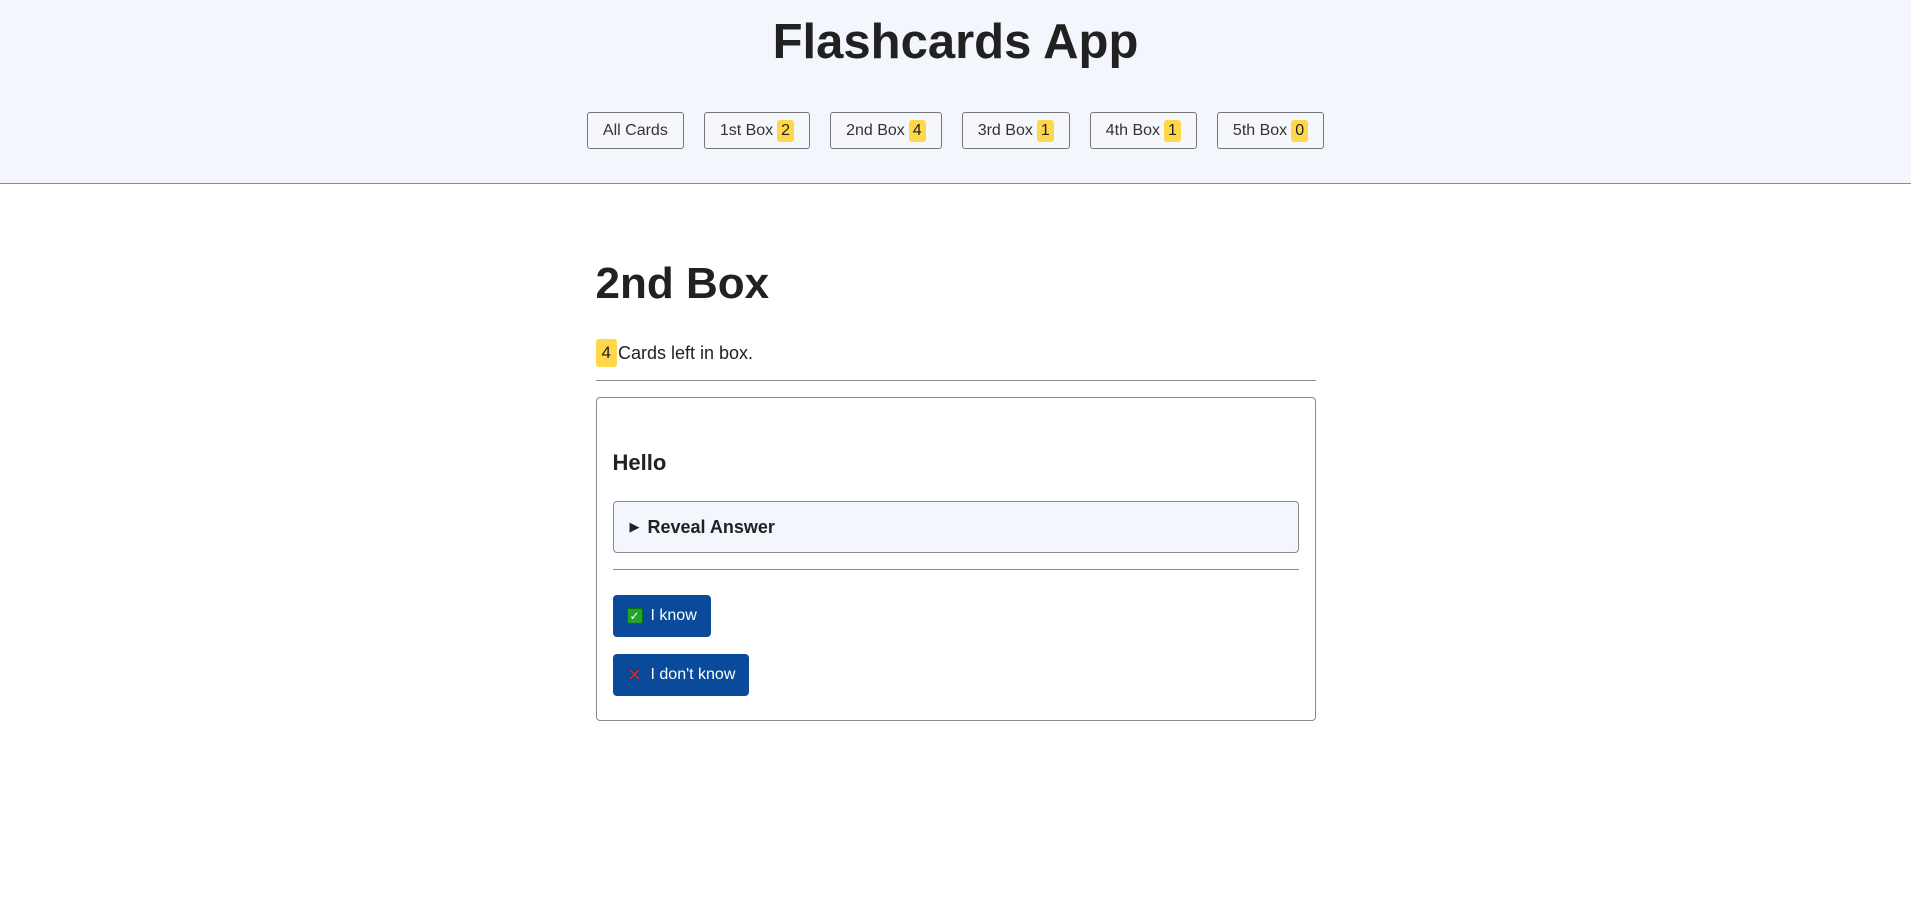  Describe the element at coordinates (955, 380) in the screenshot. I see `divider` at that location.